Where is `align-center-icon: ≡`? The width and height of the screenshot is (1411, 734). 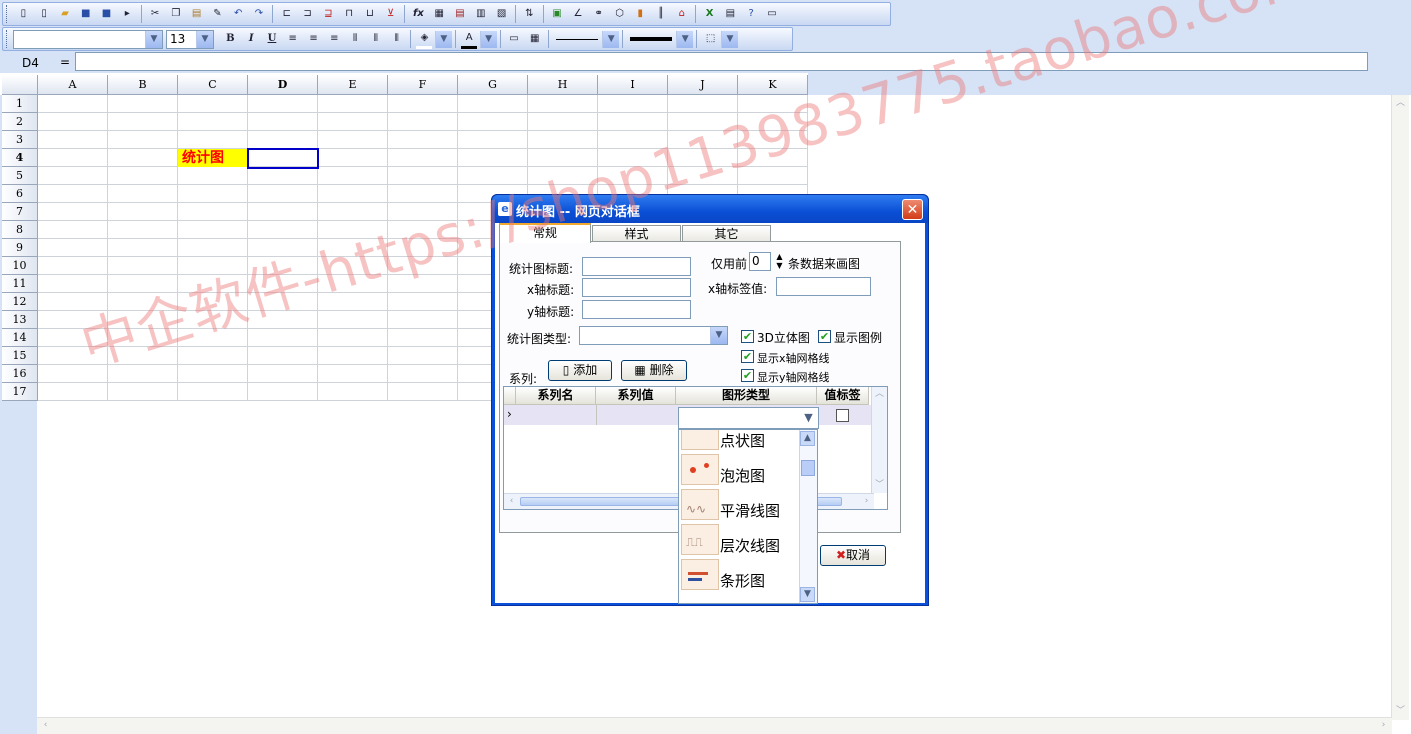
align-center-icon: ≡ is located at coordinates (314, 39).